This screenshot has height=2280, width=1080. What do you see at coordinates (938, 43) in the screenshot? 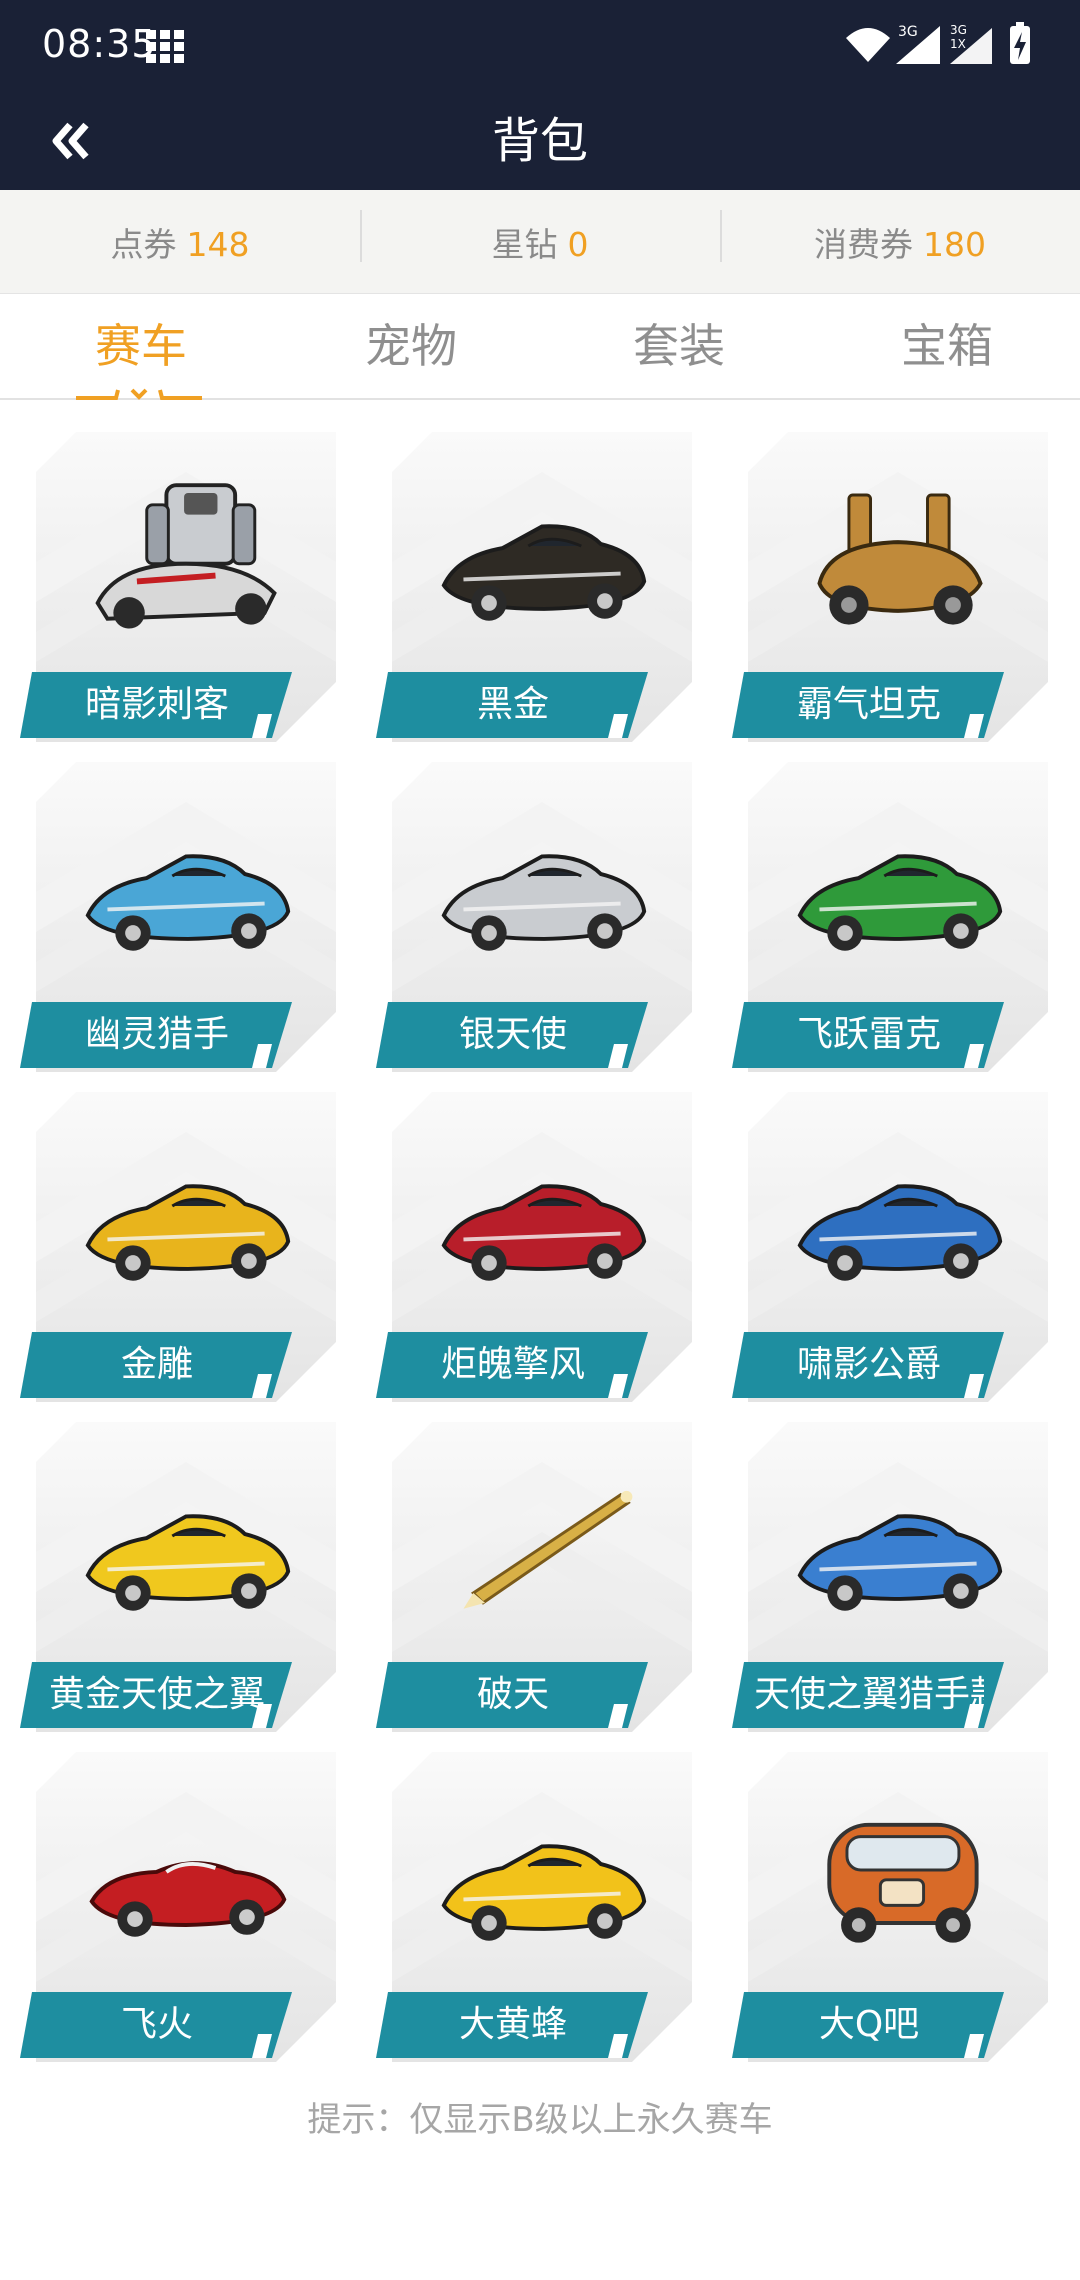
I see `status-indicators: 3G 3G 1X` at bounding box center [938, 43].